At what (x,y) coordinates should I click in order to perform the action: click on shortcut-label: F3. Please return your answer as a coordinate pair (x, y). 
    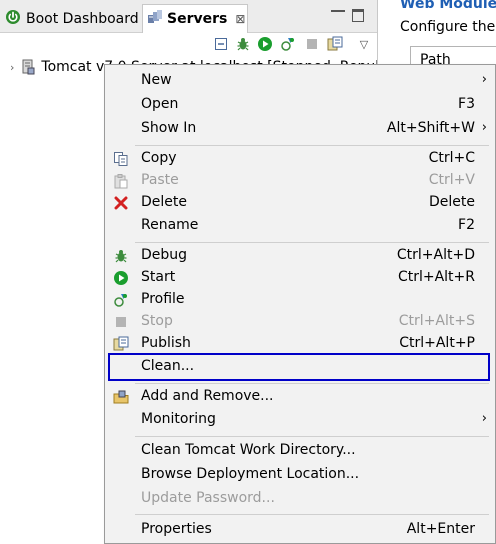
    Looking at the image, I should click on (466, 104).